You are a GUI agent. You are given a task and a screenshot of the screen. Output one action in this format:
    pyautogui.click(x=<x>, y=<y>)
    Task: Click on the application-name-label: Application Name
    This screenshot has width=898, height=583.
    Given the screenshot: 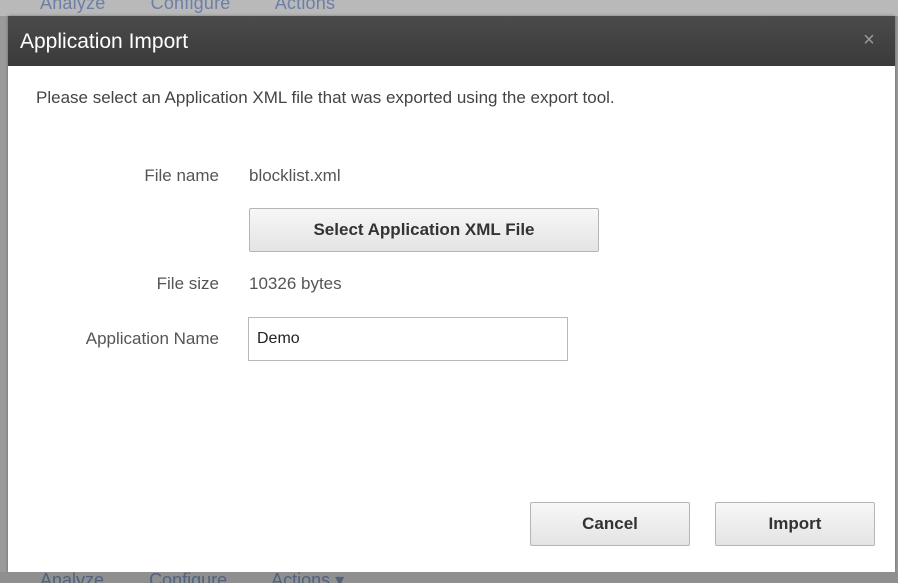 What is the action you would take?
    pyautogui.click(x=152, y=338)
    